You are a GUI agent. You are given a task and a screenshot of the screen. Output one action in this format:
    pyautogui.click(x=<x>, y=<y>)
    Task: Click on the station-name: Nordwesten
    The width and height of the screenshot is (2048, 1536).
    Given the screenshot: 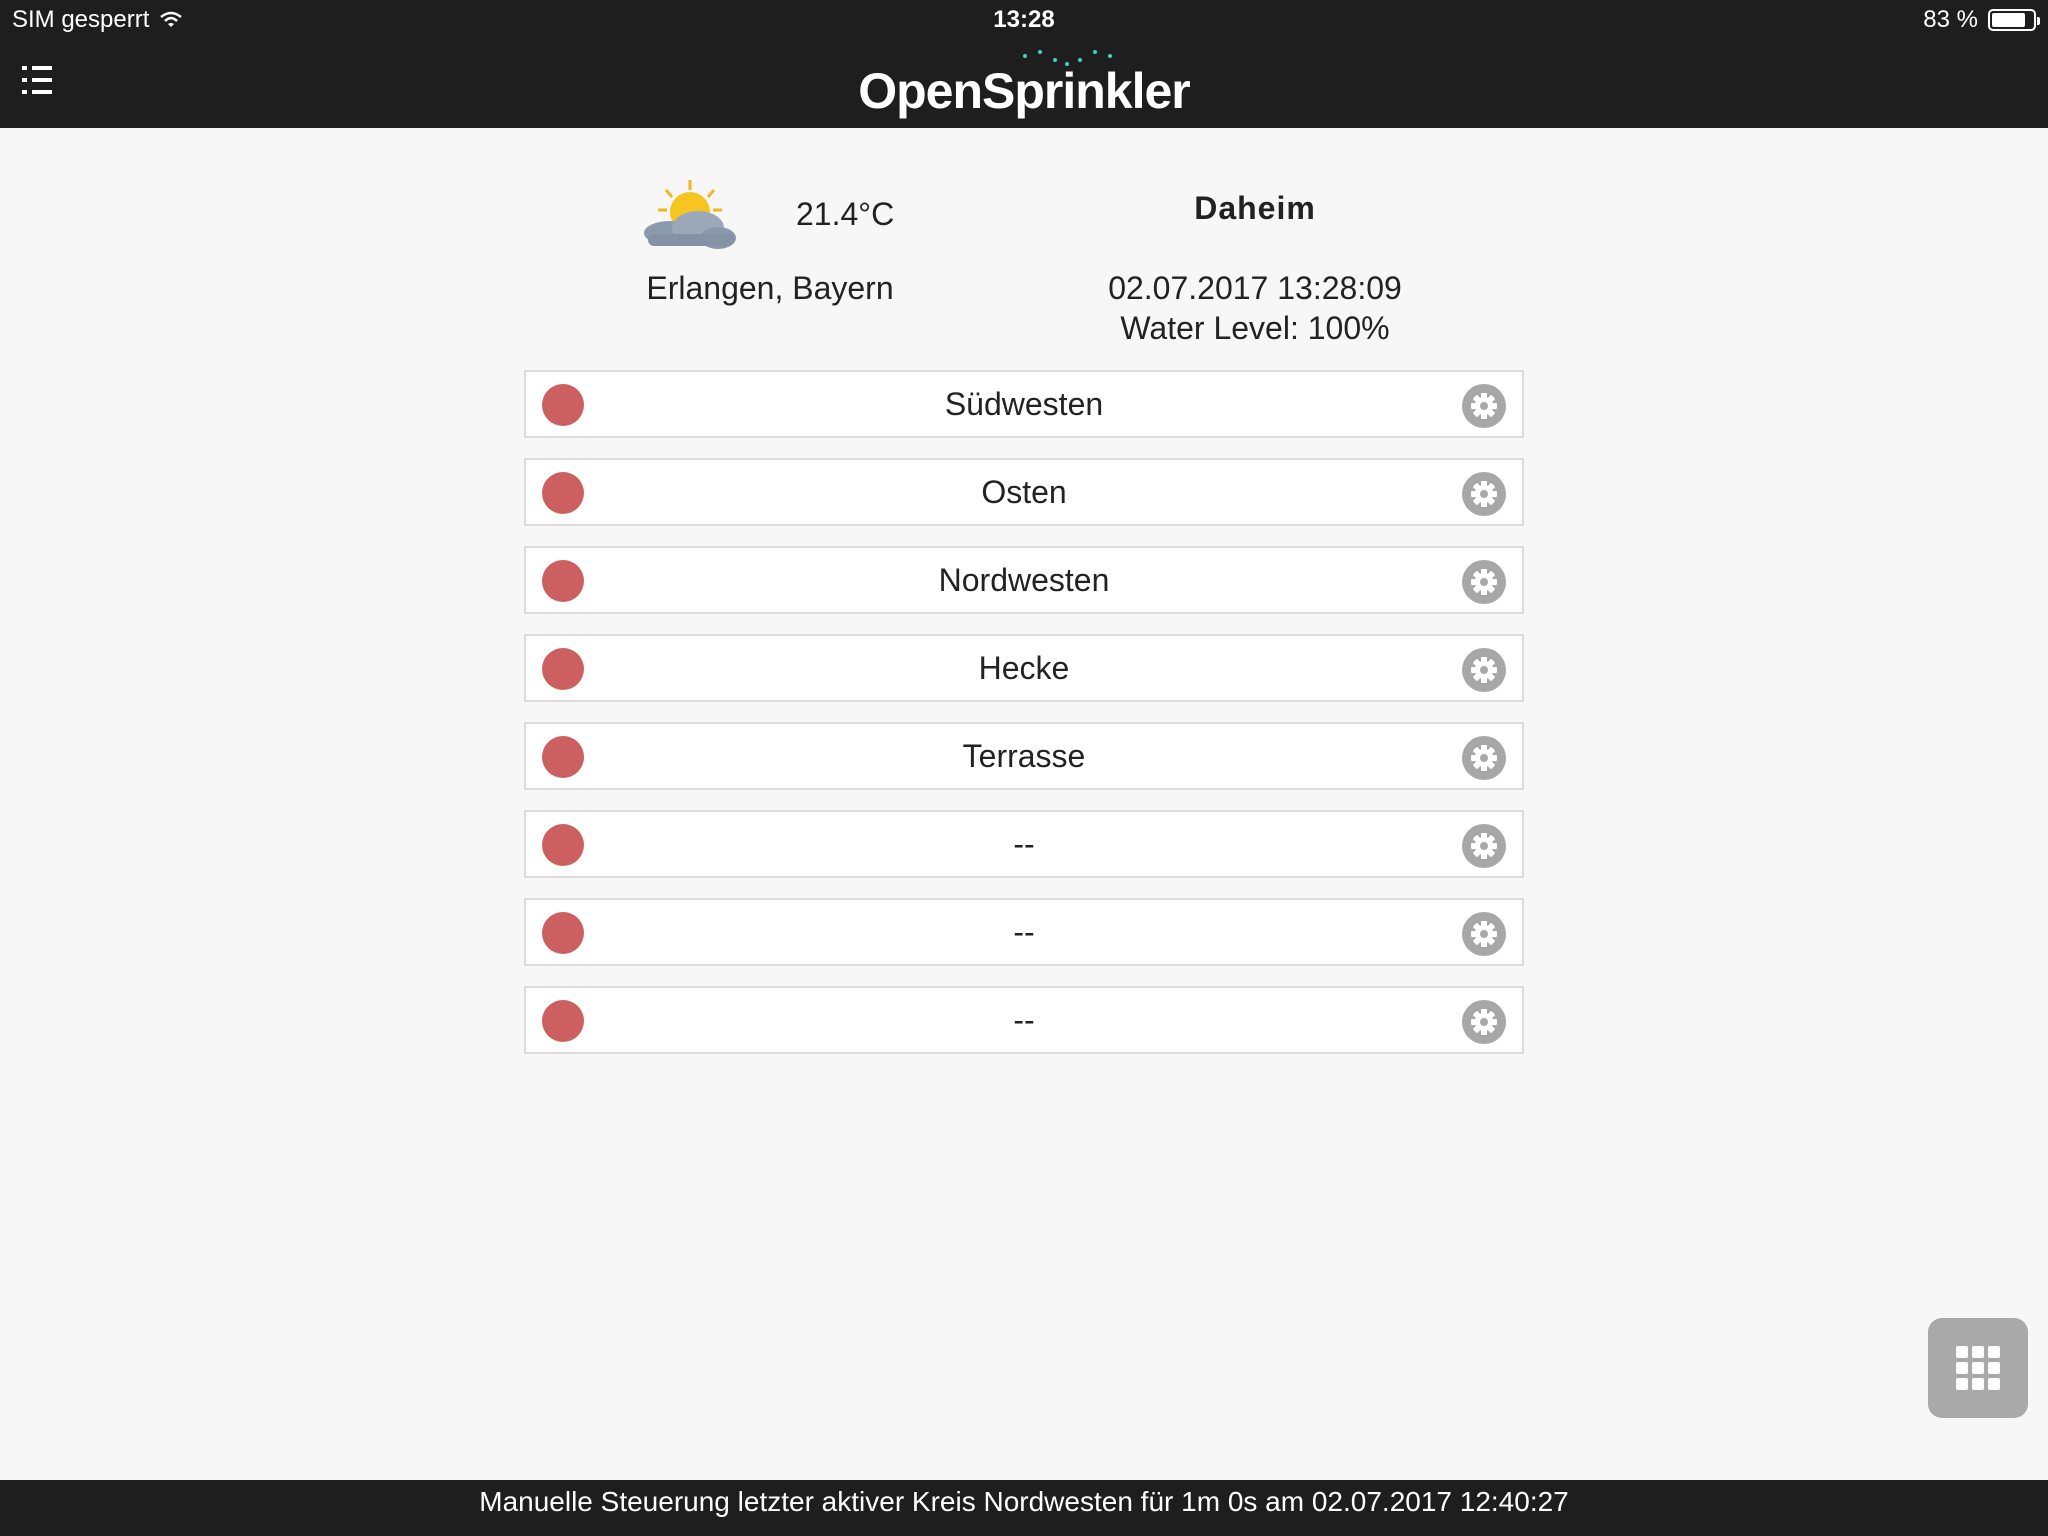 What is the action you would take?
    pyautogui.click(x=1024, y=580)
    